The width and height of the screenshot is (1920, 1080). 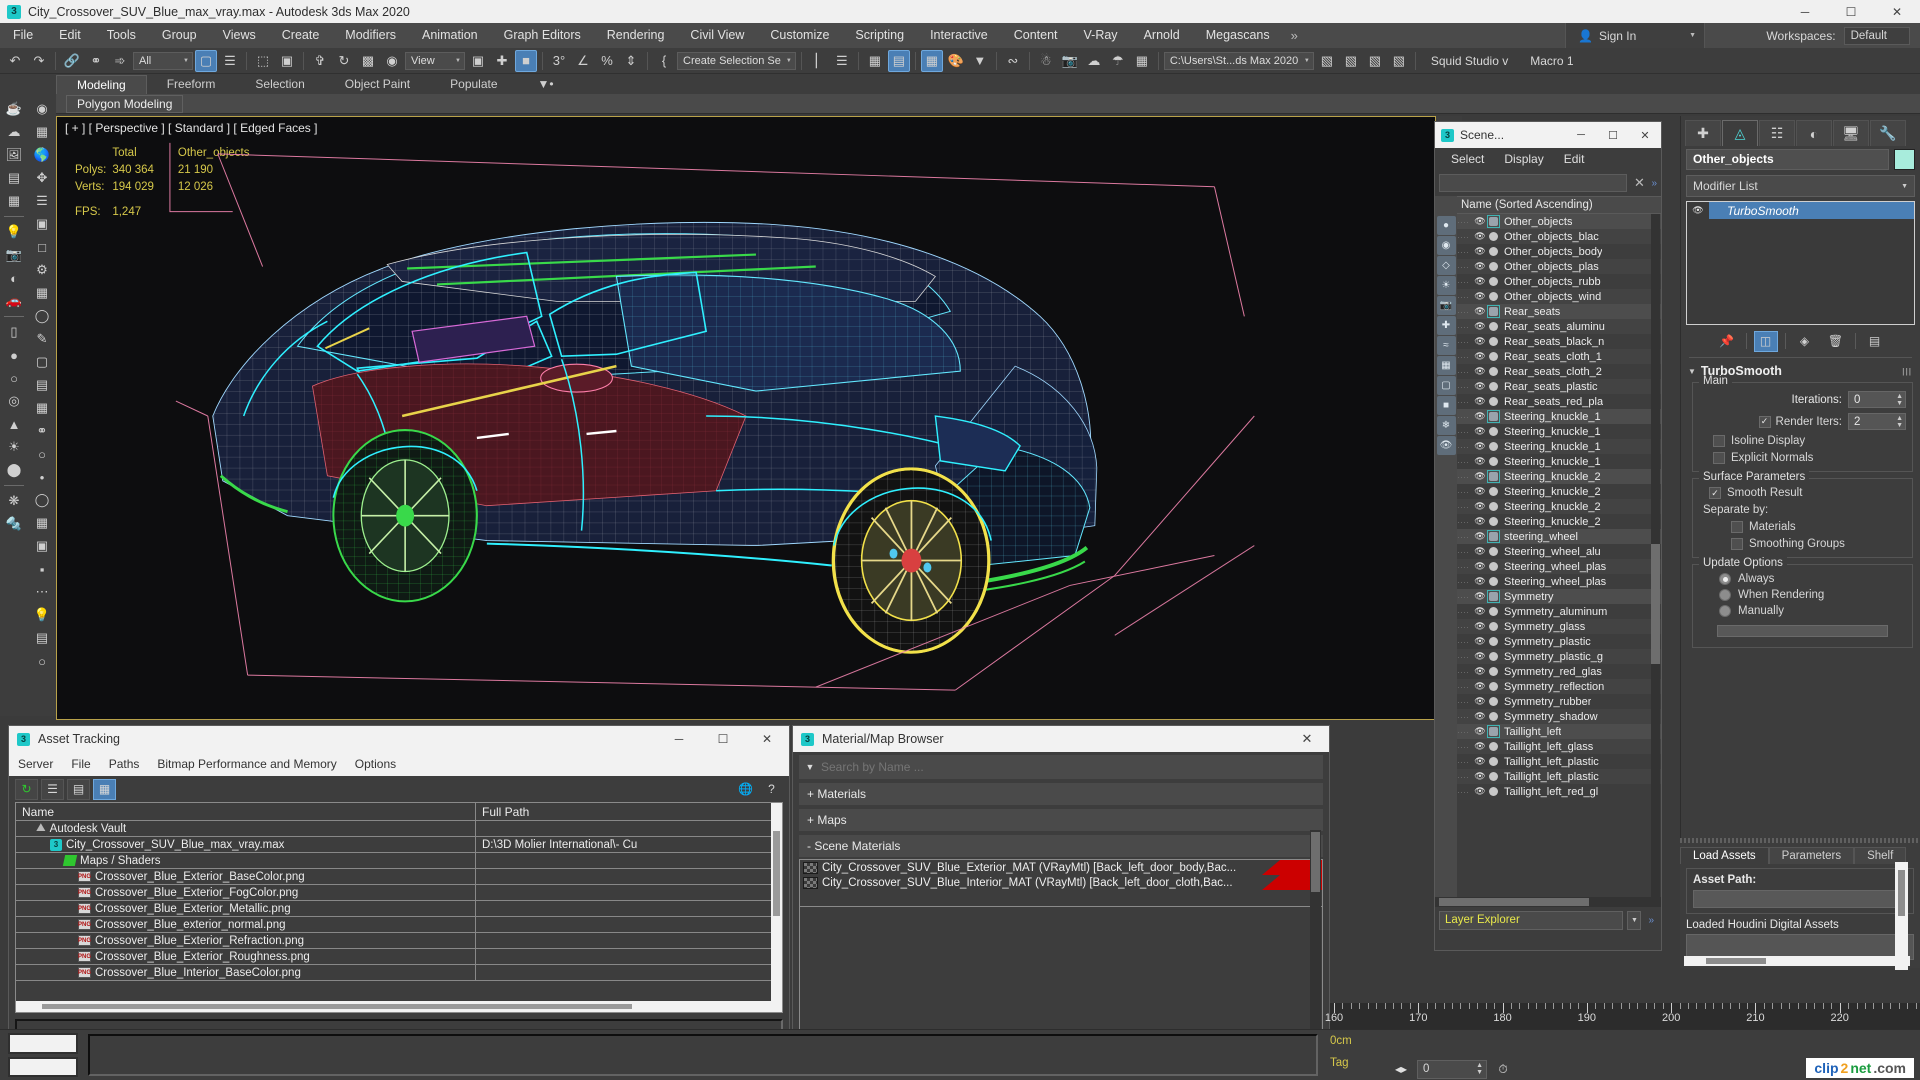 I want to click on scene-explorer-close: ✕, so click(x=1645, y=135).